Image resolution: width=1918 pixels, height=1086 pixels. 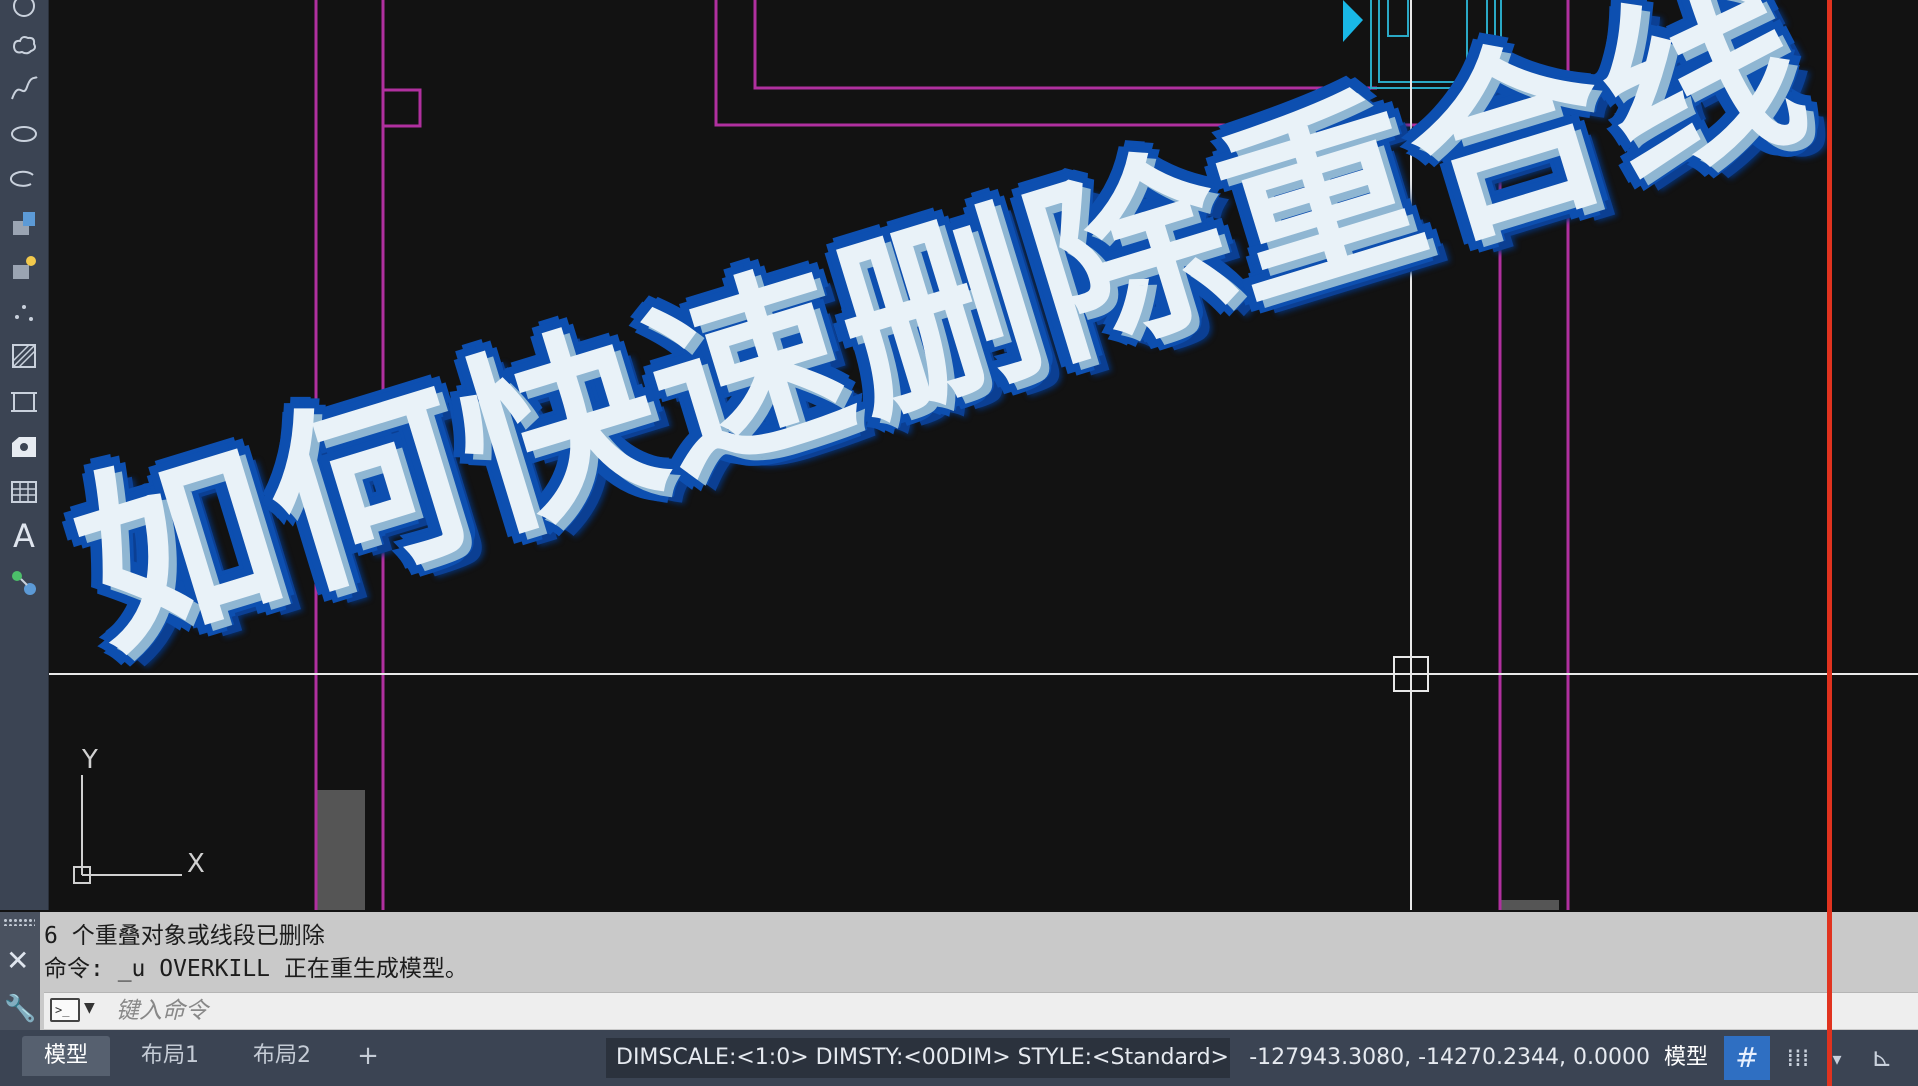 What do you see at coordinates (24, 536) in the screenshot?
I see `text-icon: A` at bounding box center [24, 536].